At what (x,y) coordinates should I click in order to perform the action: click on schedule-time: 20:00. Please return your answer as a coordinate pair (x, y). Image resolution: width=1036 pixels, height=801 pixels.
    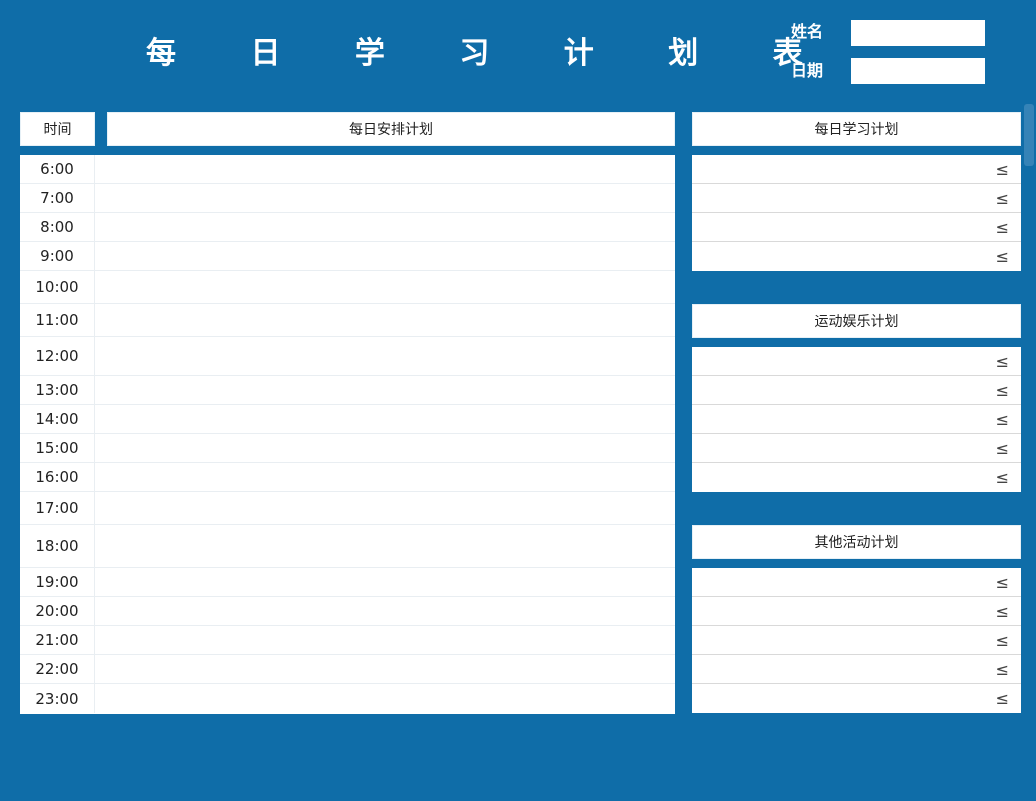
    Looking at the image, I should click on (57, 611).